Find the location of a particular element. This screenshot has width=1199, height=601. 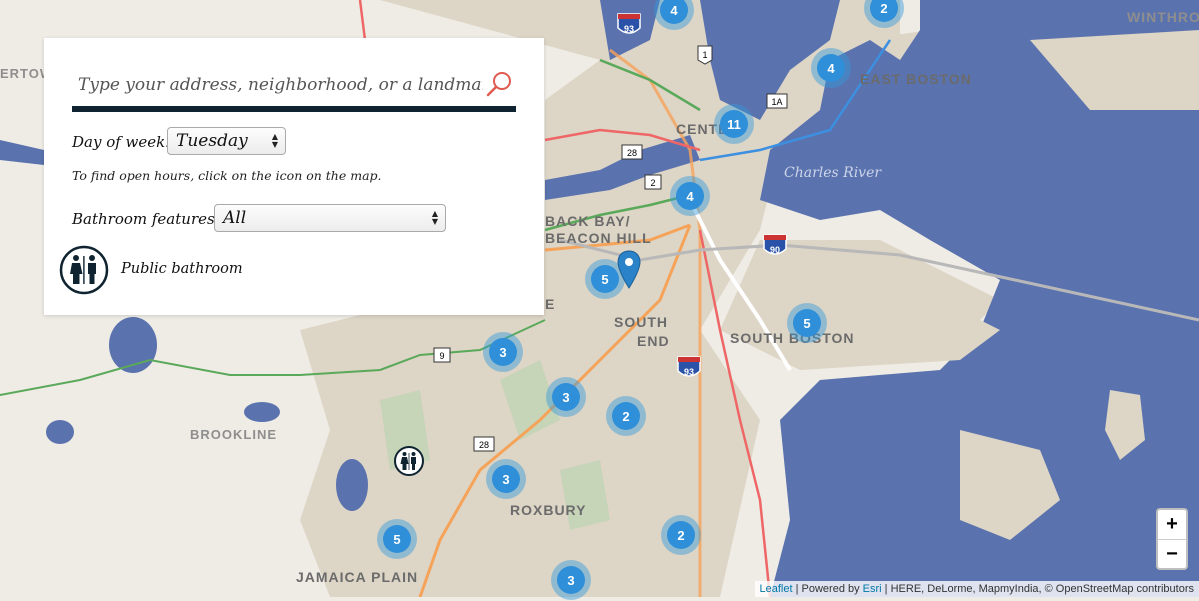

search-bar is located at coordinates (294, 89).